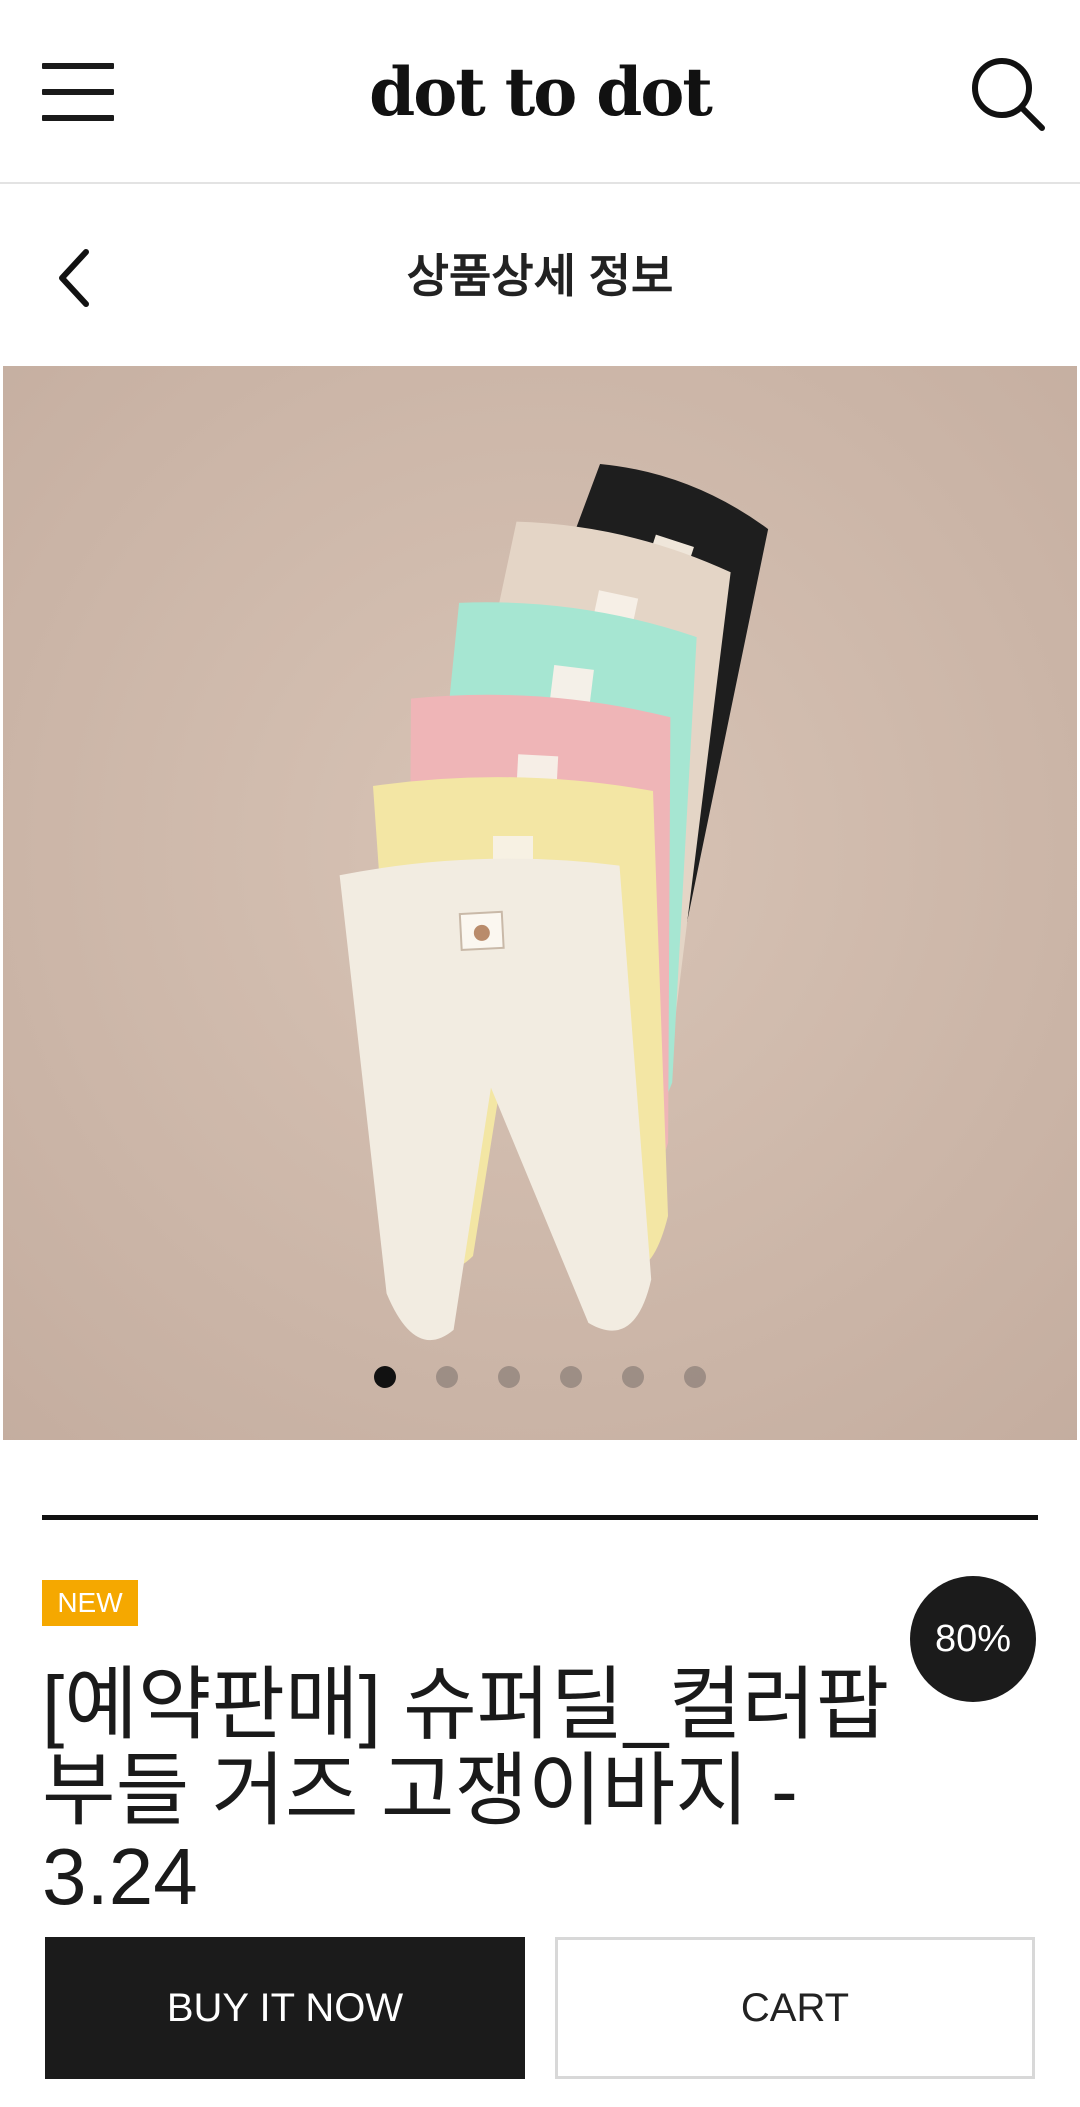  What do you see at coordinates (120, 1876) in the screenshot?
I see `product-name-line: 3.24` at bounding box center [120, 1876].